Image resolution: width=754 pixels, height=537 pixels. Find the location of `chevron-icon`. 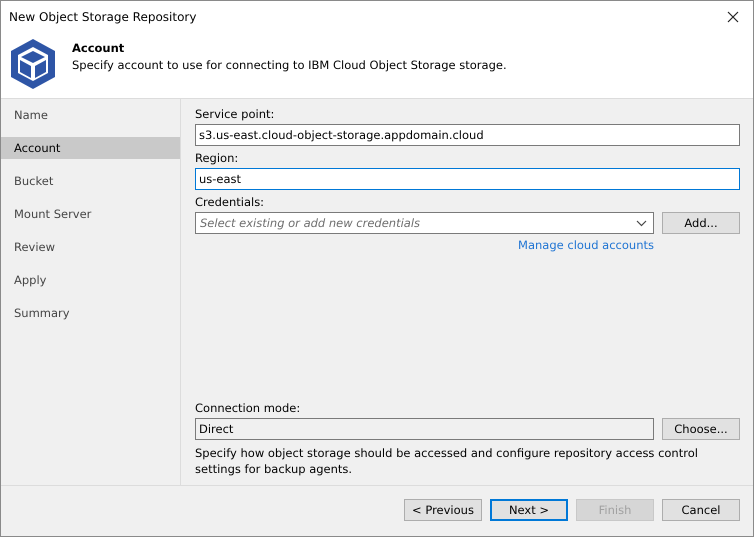

chevron-icon is located at coordinates (641, 223).